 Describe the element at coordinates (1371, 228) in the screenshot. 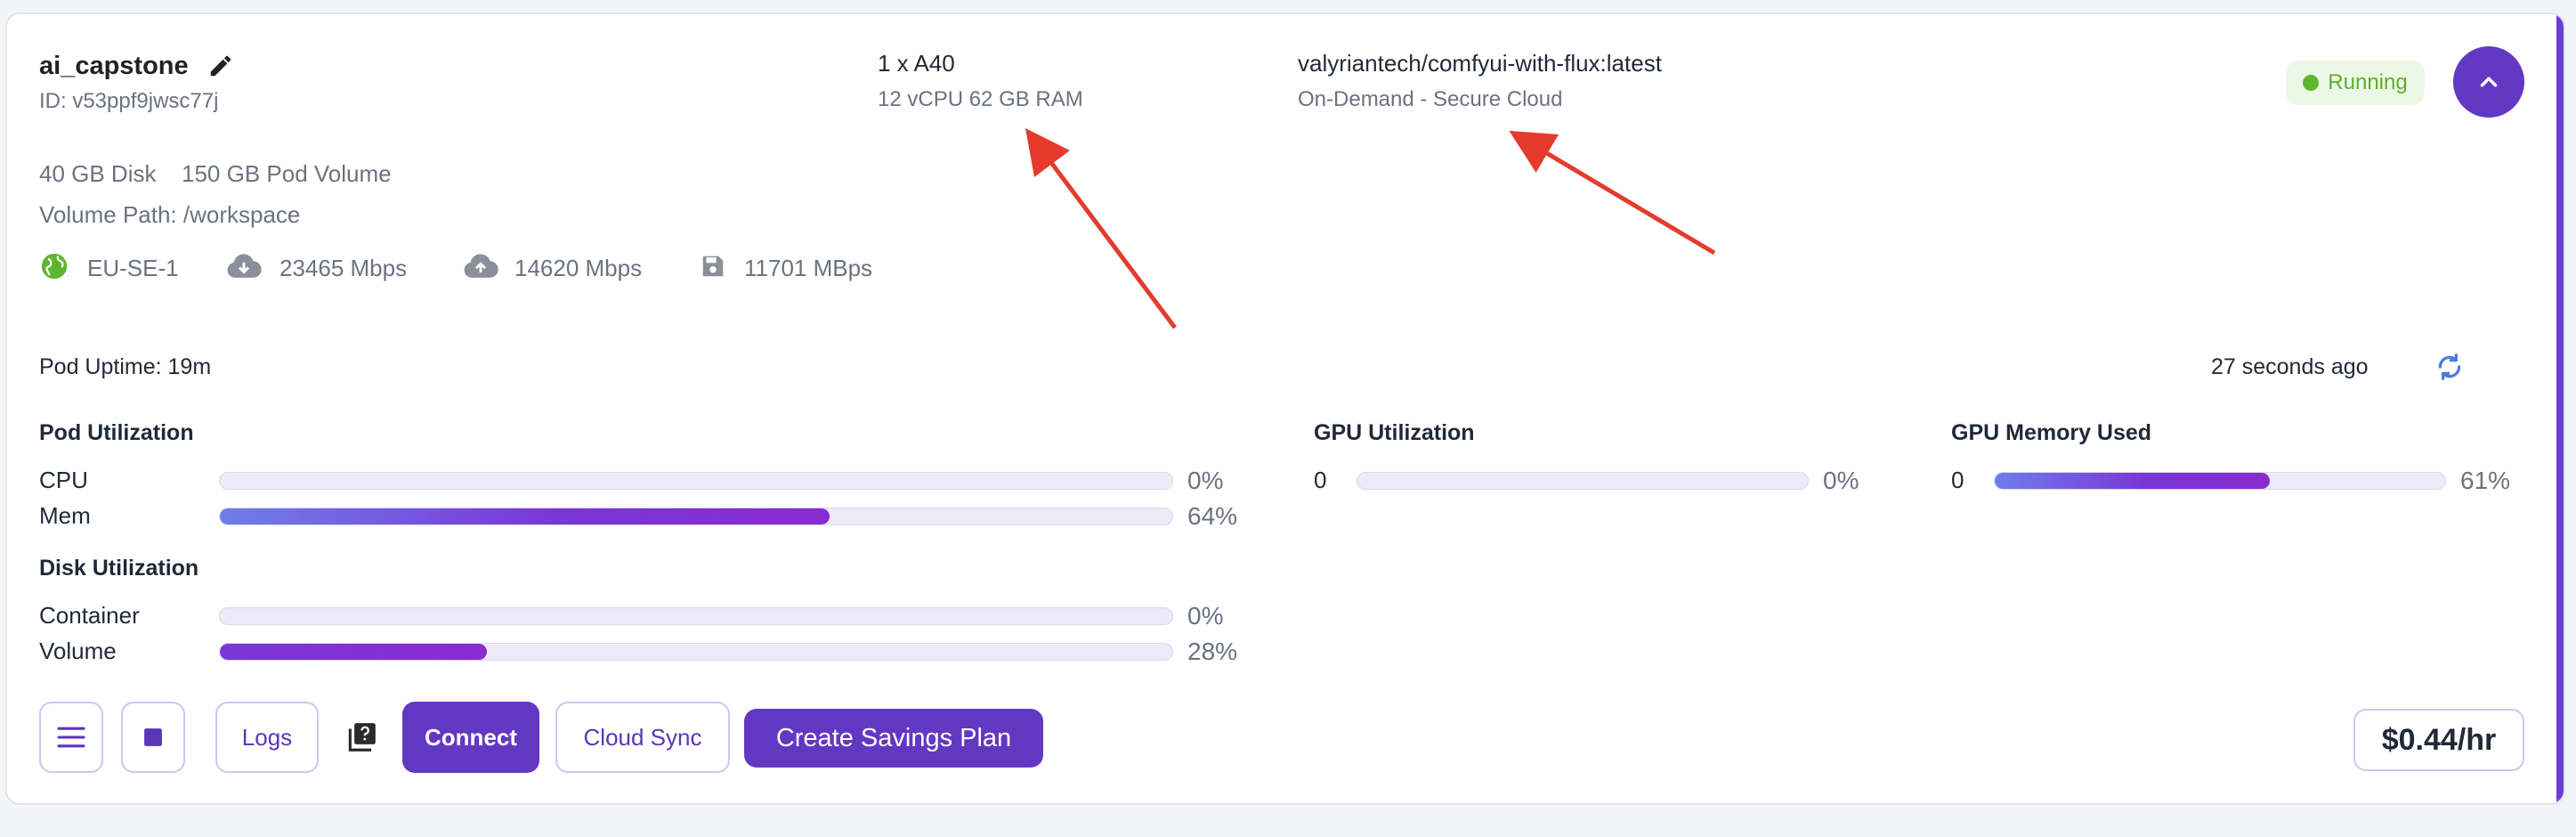

I see `annotation-arrows` at that location.